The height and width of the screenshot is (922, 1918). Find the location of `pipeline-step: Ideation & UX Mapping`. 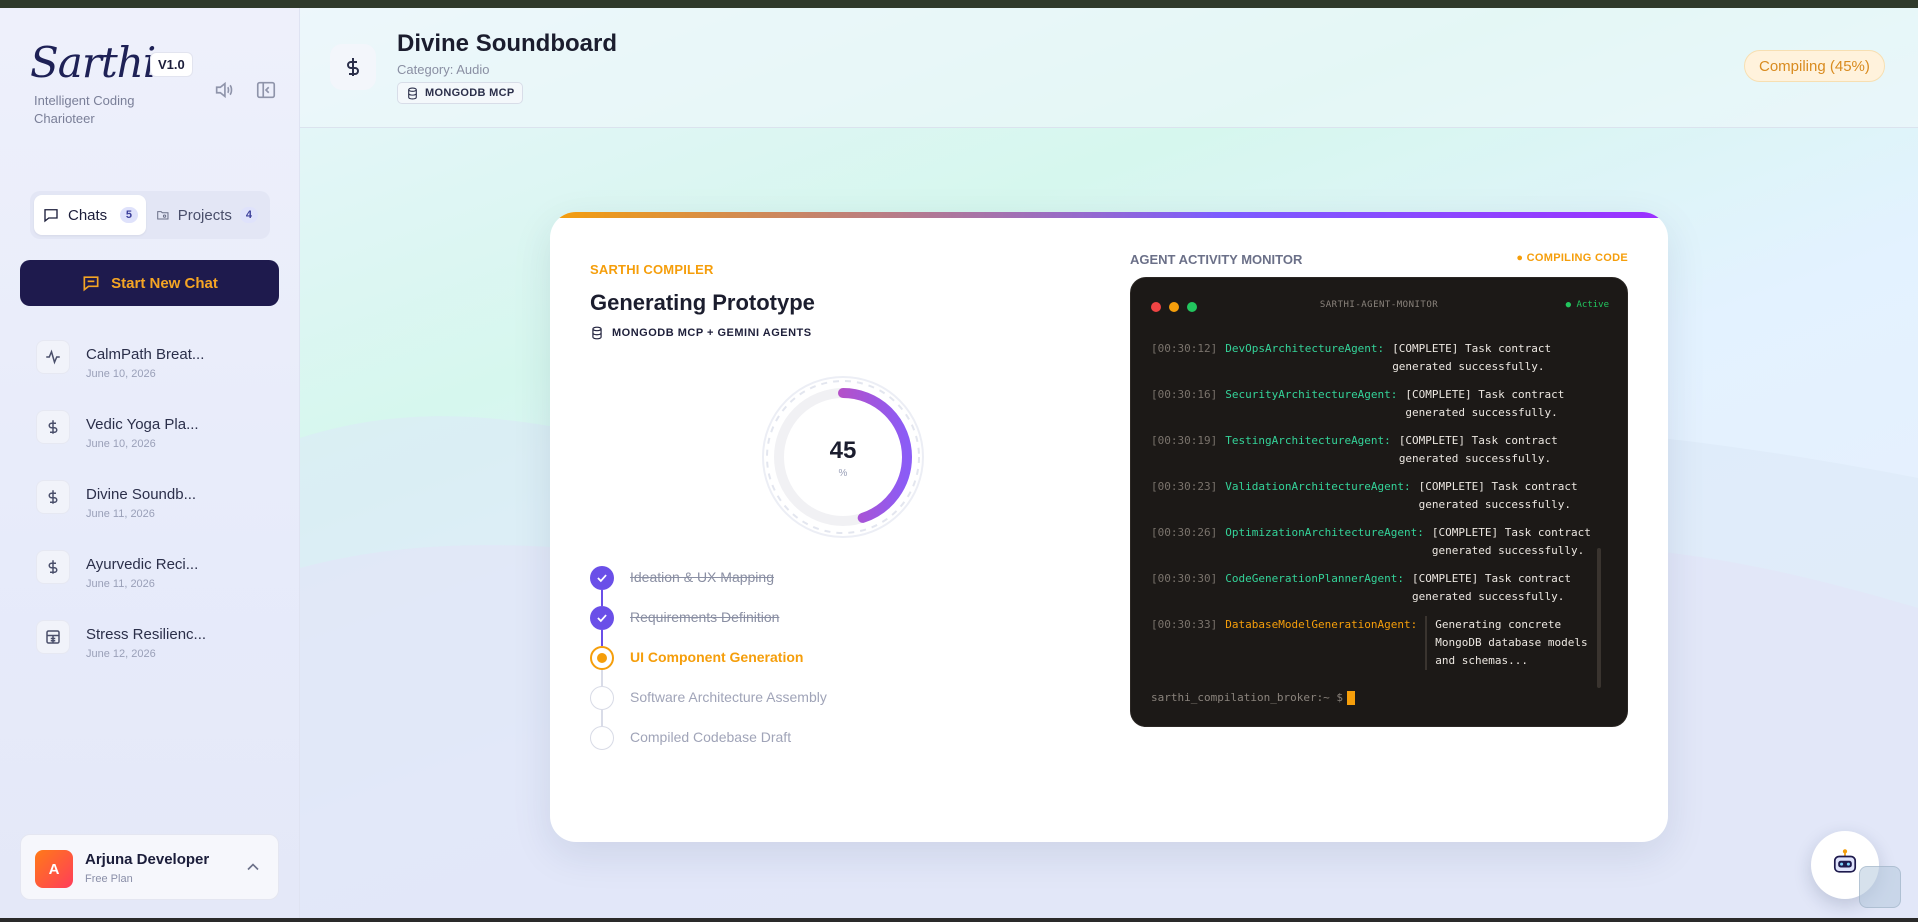

pipeline-step: Ideation & UX Mapping is located at coordinates (755, 586).